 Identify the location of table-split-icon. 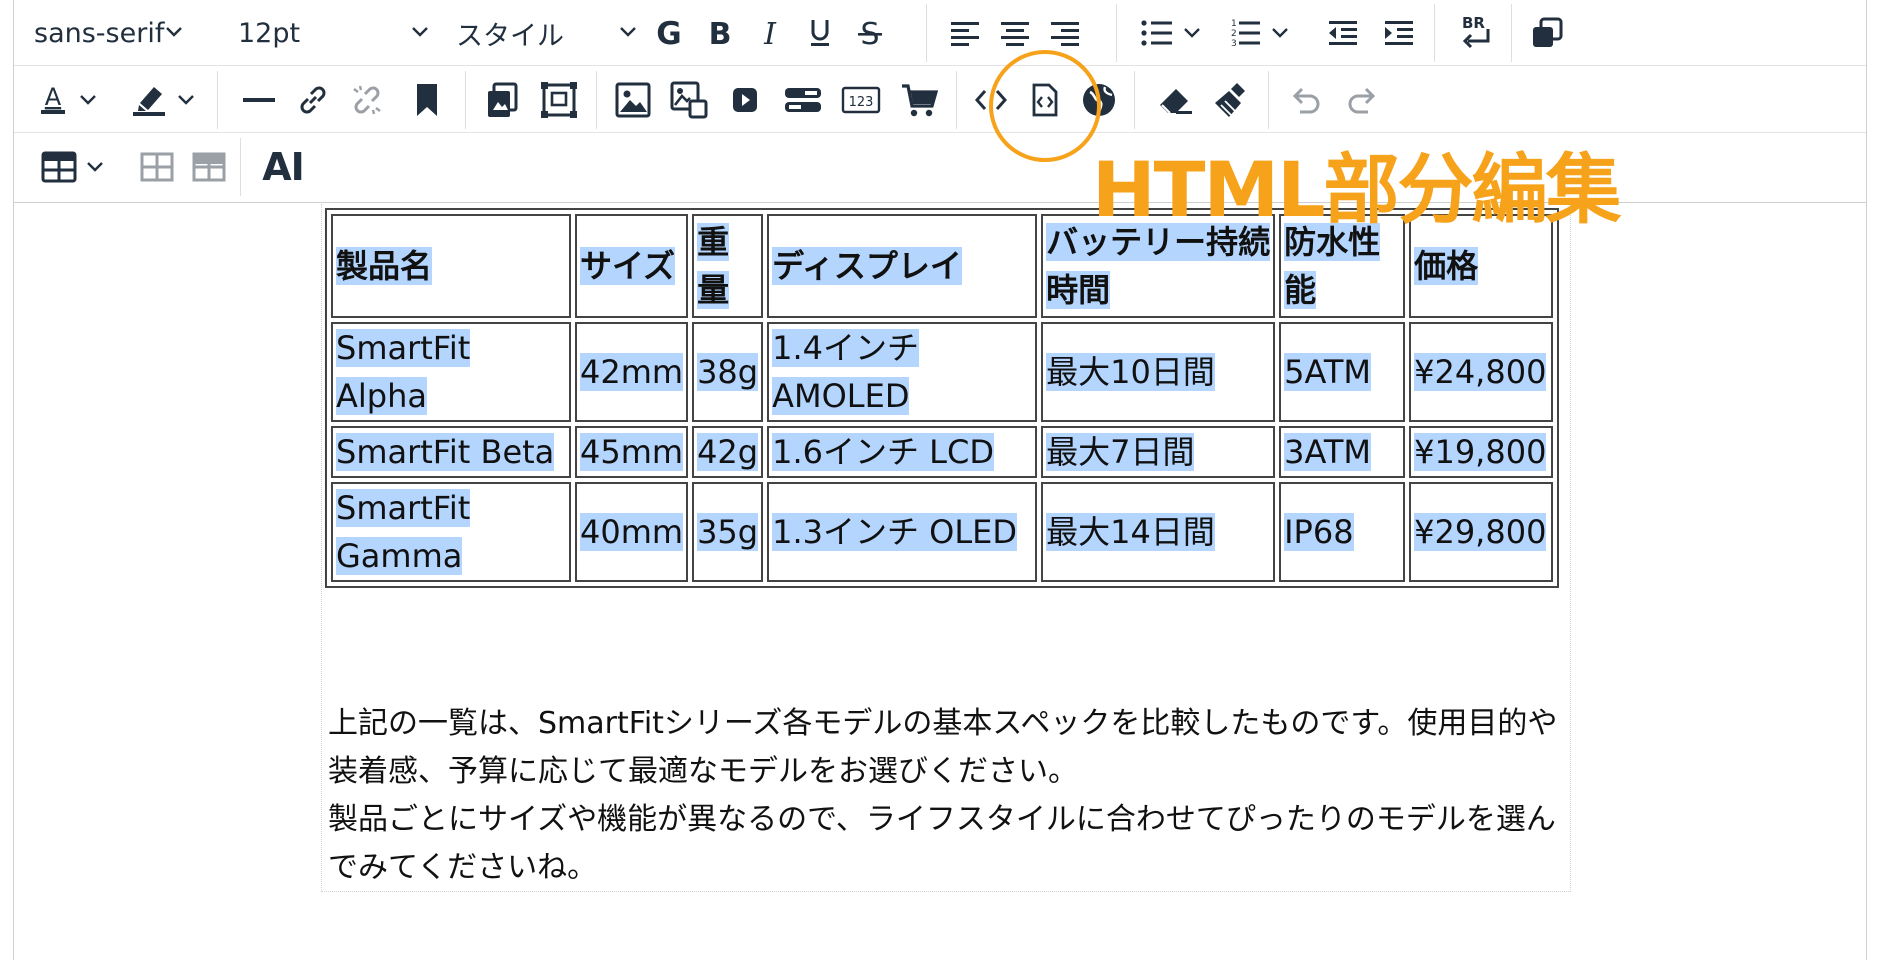
(209, 167).